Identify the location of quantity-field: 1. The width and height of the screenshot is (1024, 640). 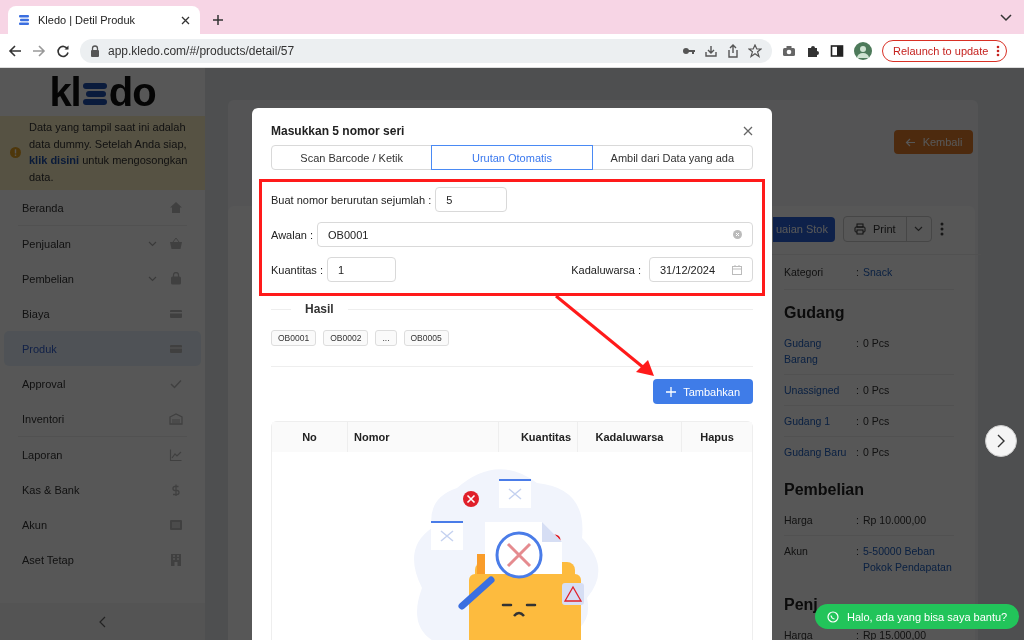
(361, 269).